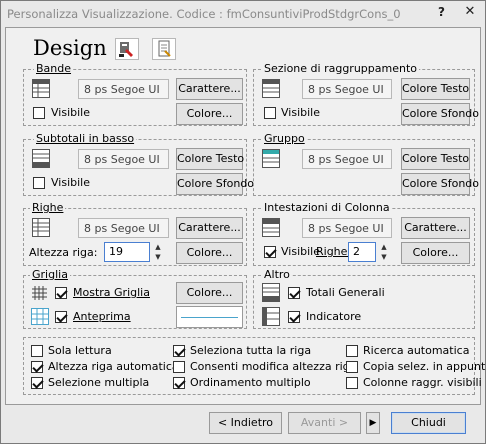 This screenshot has width=486, height=444. I want to click on totals-checkbox, so click(294, 293).